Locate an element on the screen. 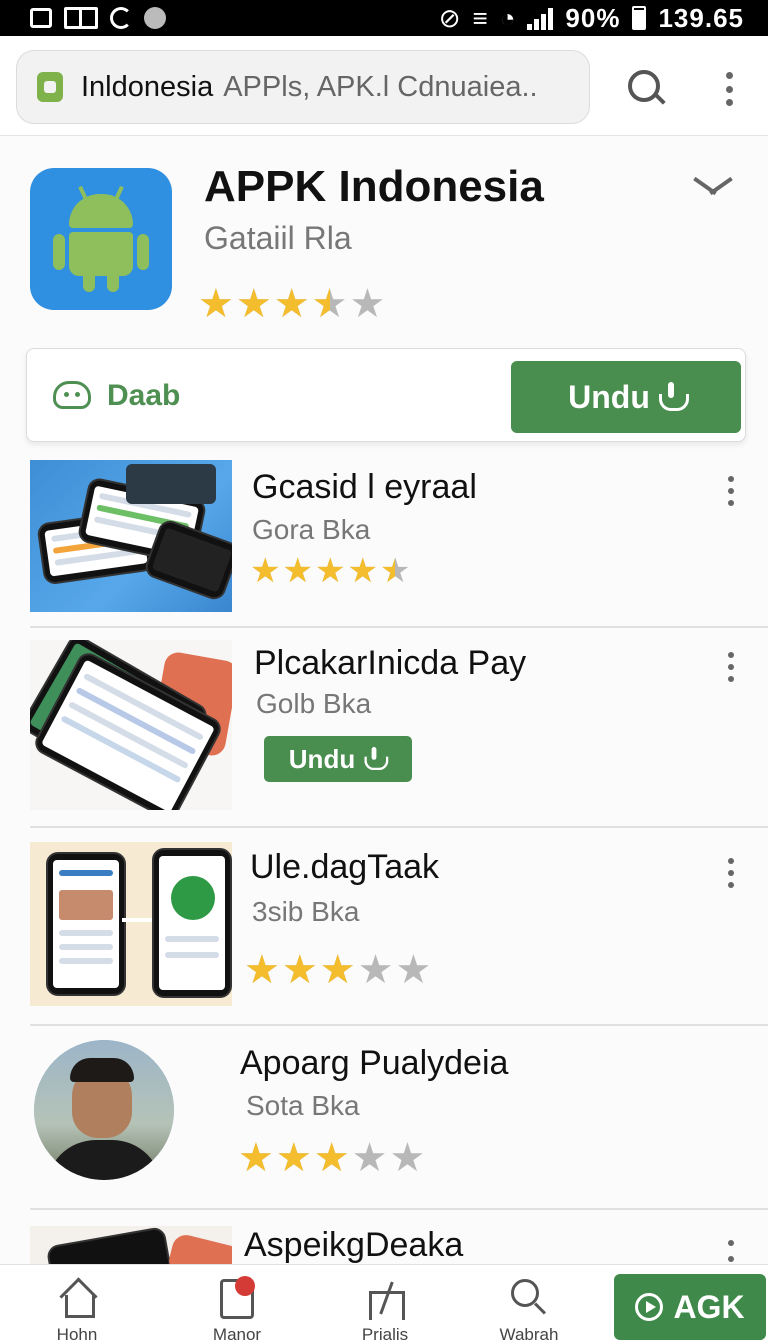  action-label: Daab is located at coordinates (143, 396).